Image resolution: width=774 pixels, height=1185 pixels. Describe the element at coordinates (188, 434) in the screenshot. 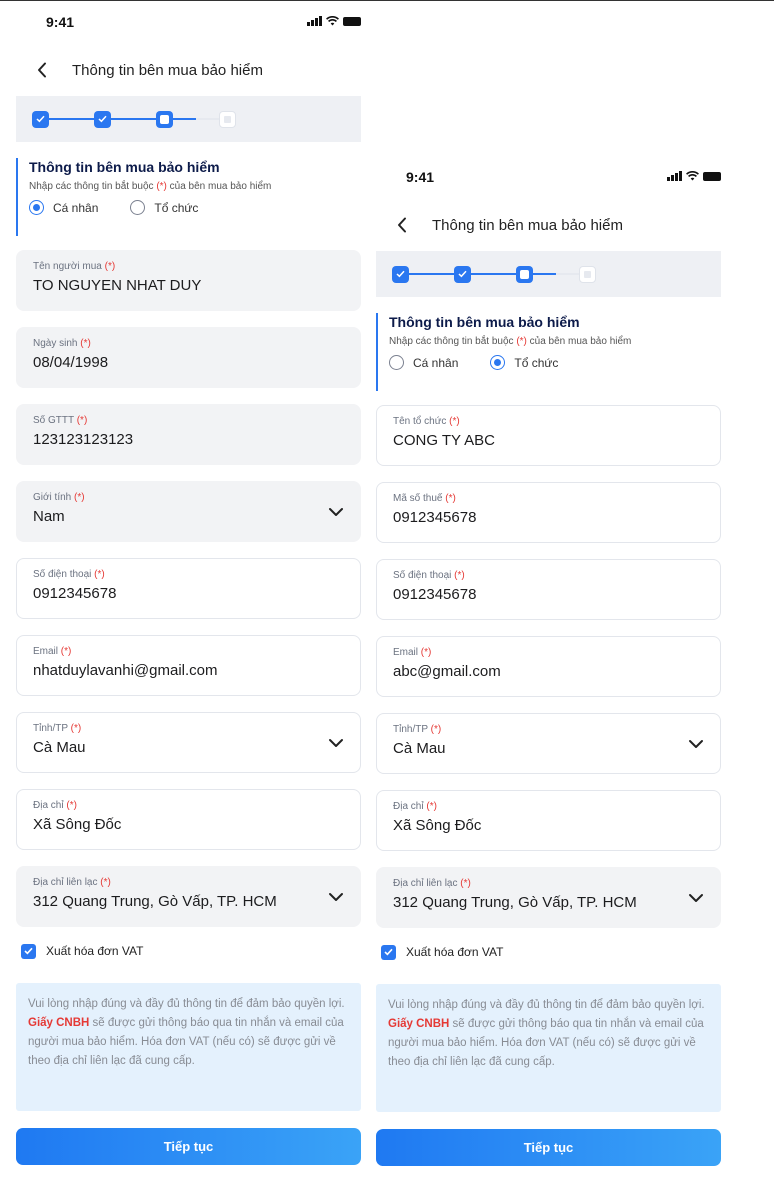

I see `input-so-gttt: Số GTTT (*) 123123123123` at that location.